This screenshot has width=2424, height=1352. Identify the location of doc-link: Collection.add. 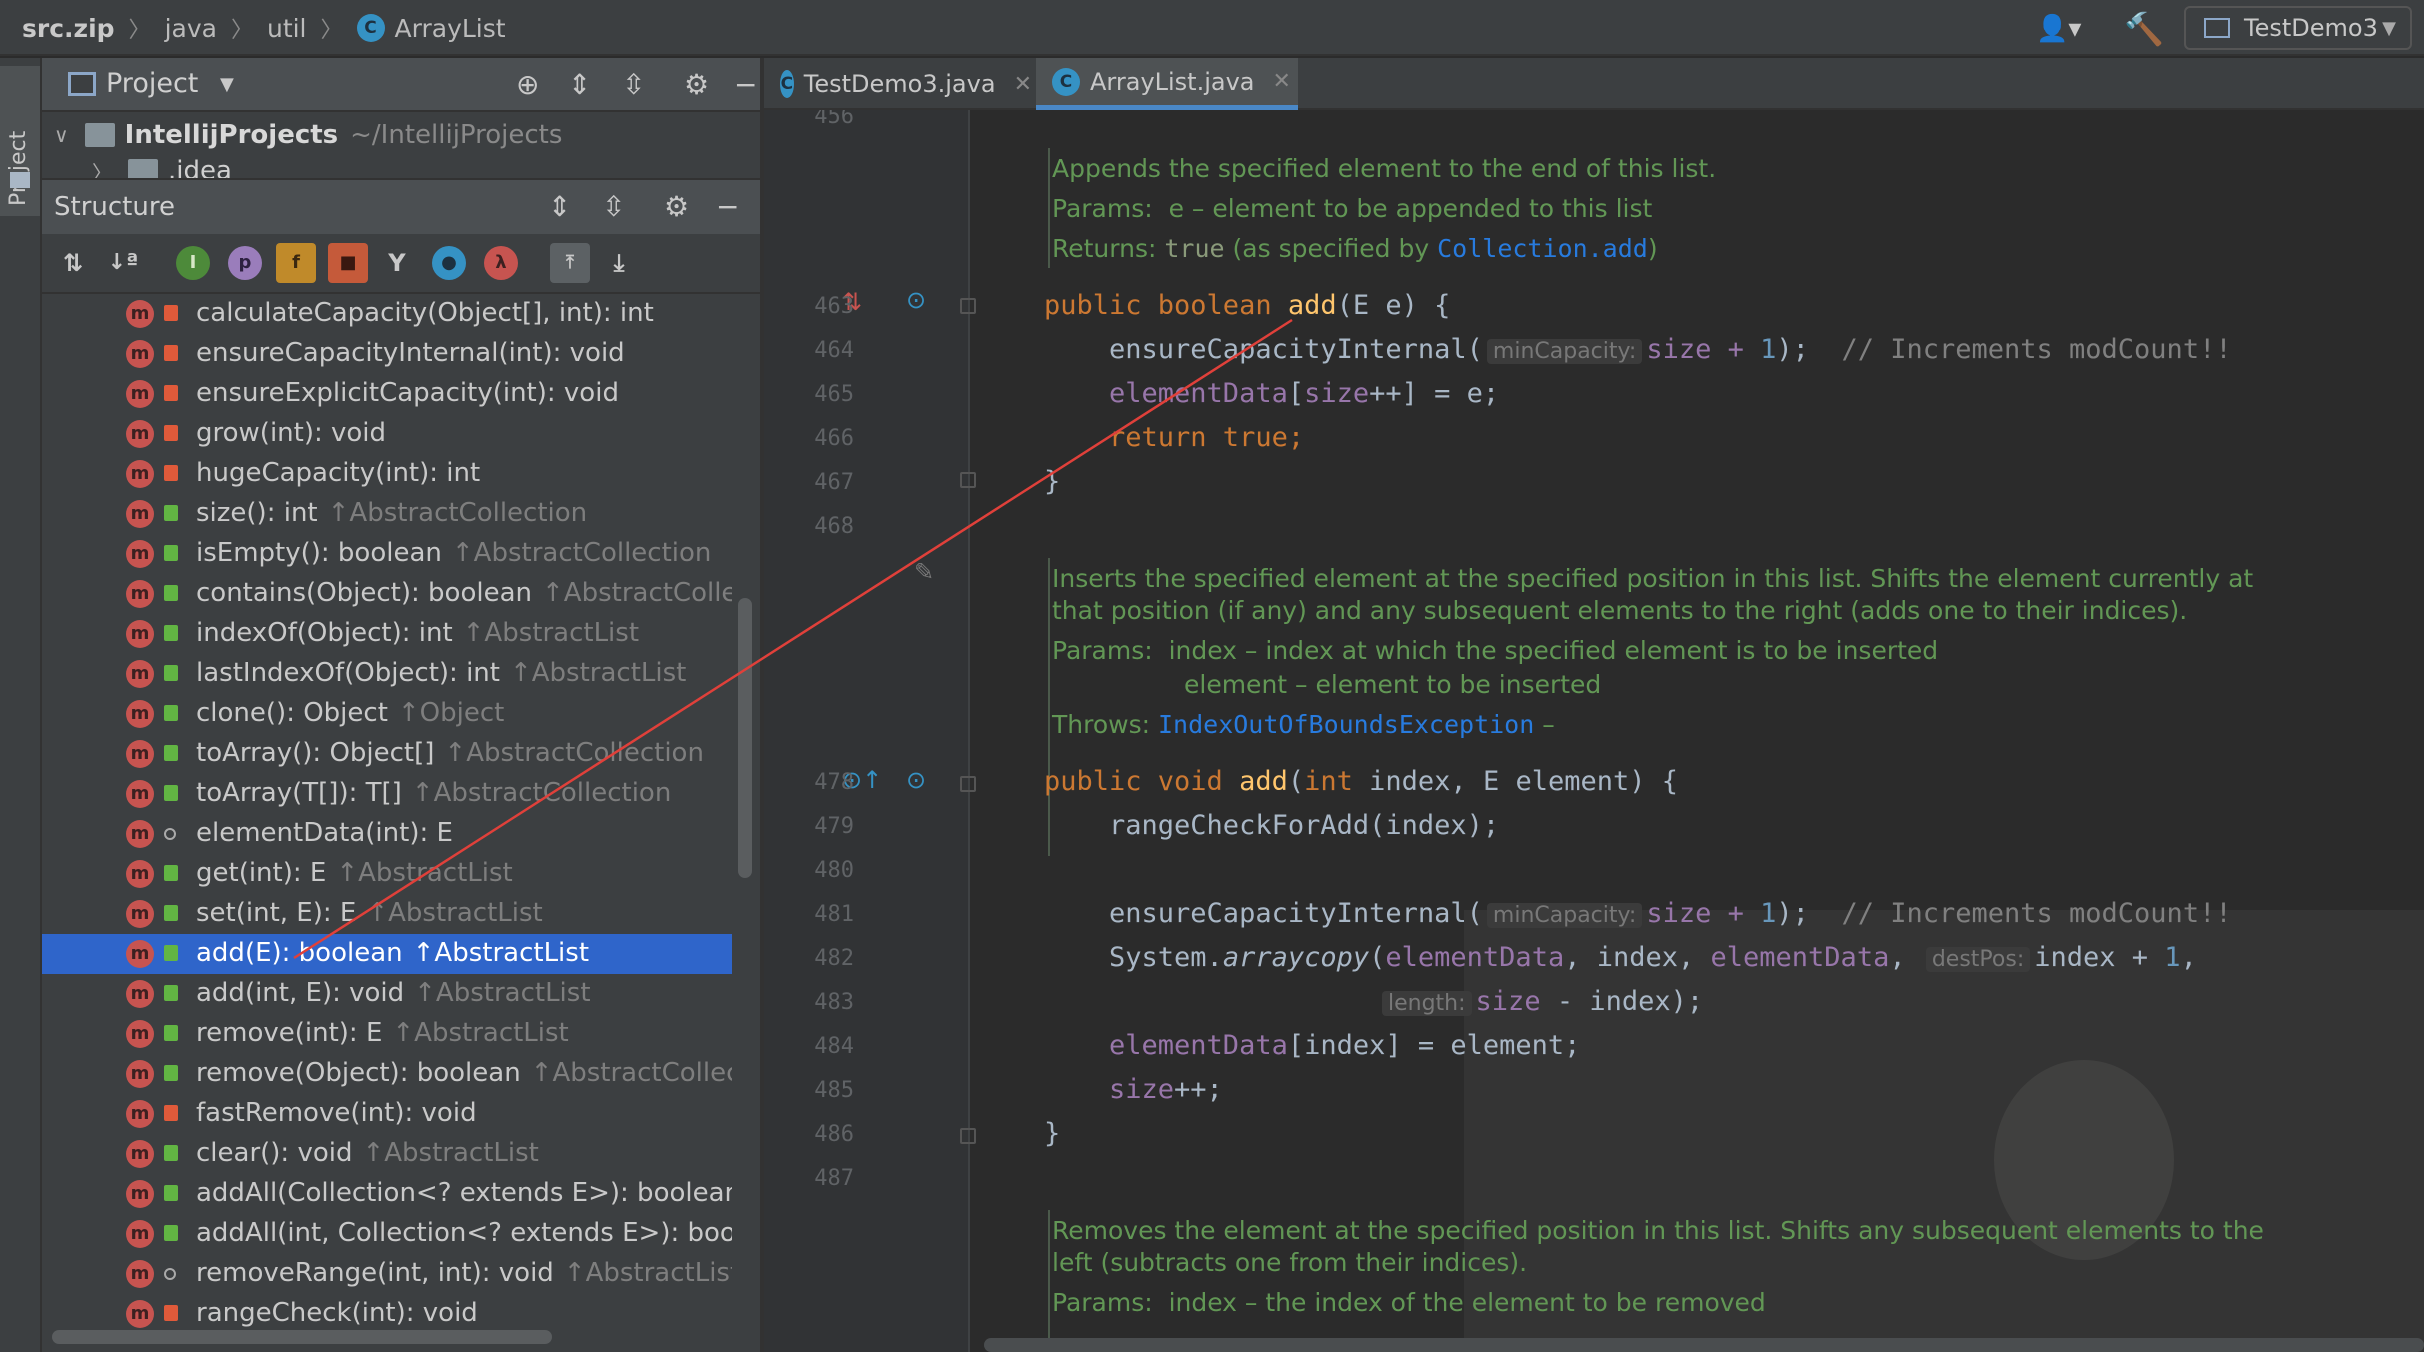
(1542, 248).